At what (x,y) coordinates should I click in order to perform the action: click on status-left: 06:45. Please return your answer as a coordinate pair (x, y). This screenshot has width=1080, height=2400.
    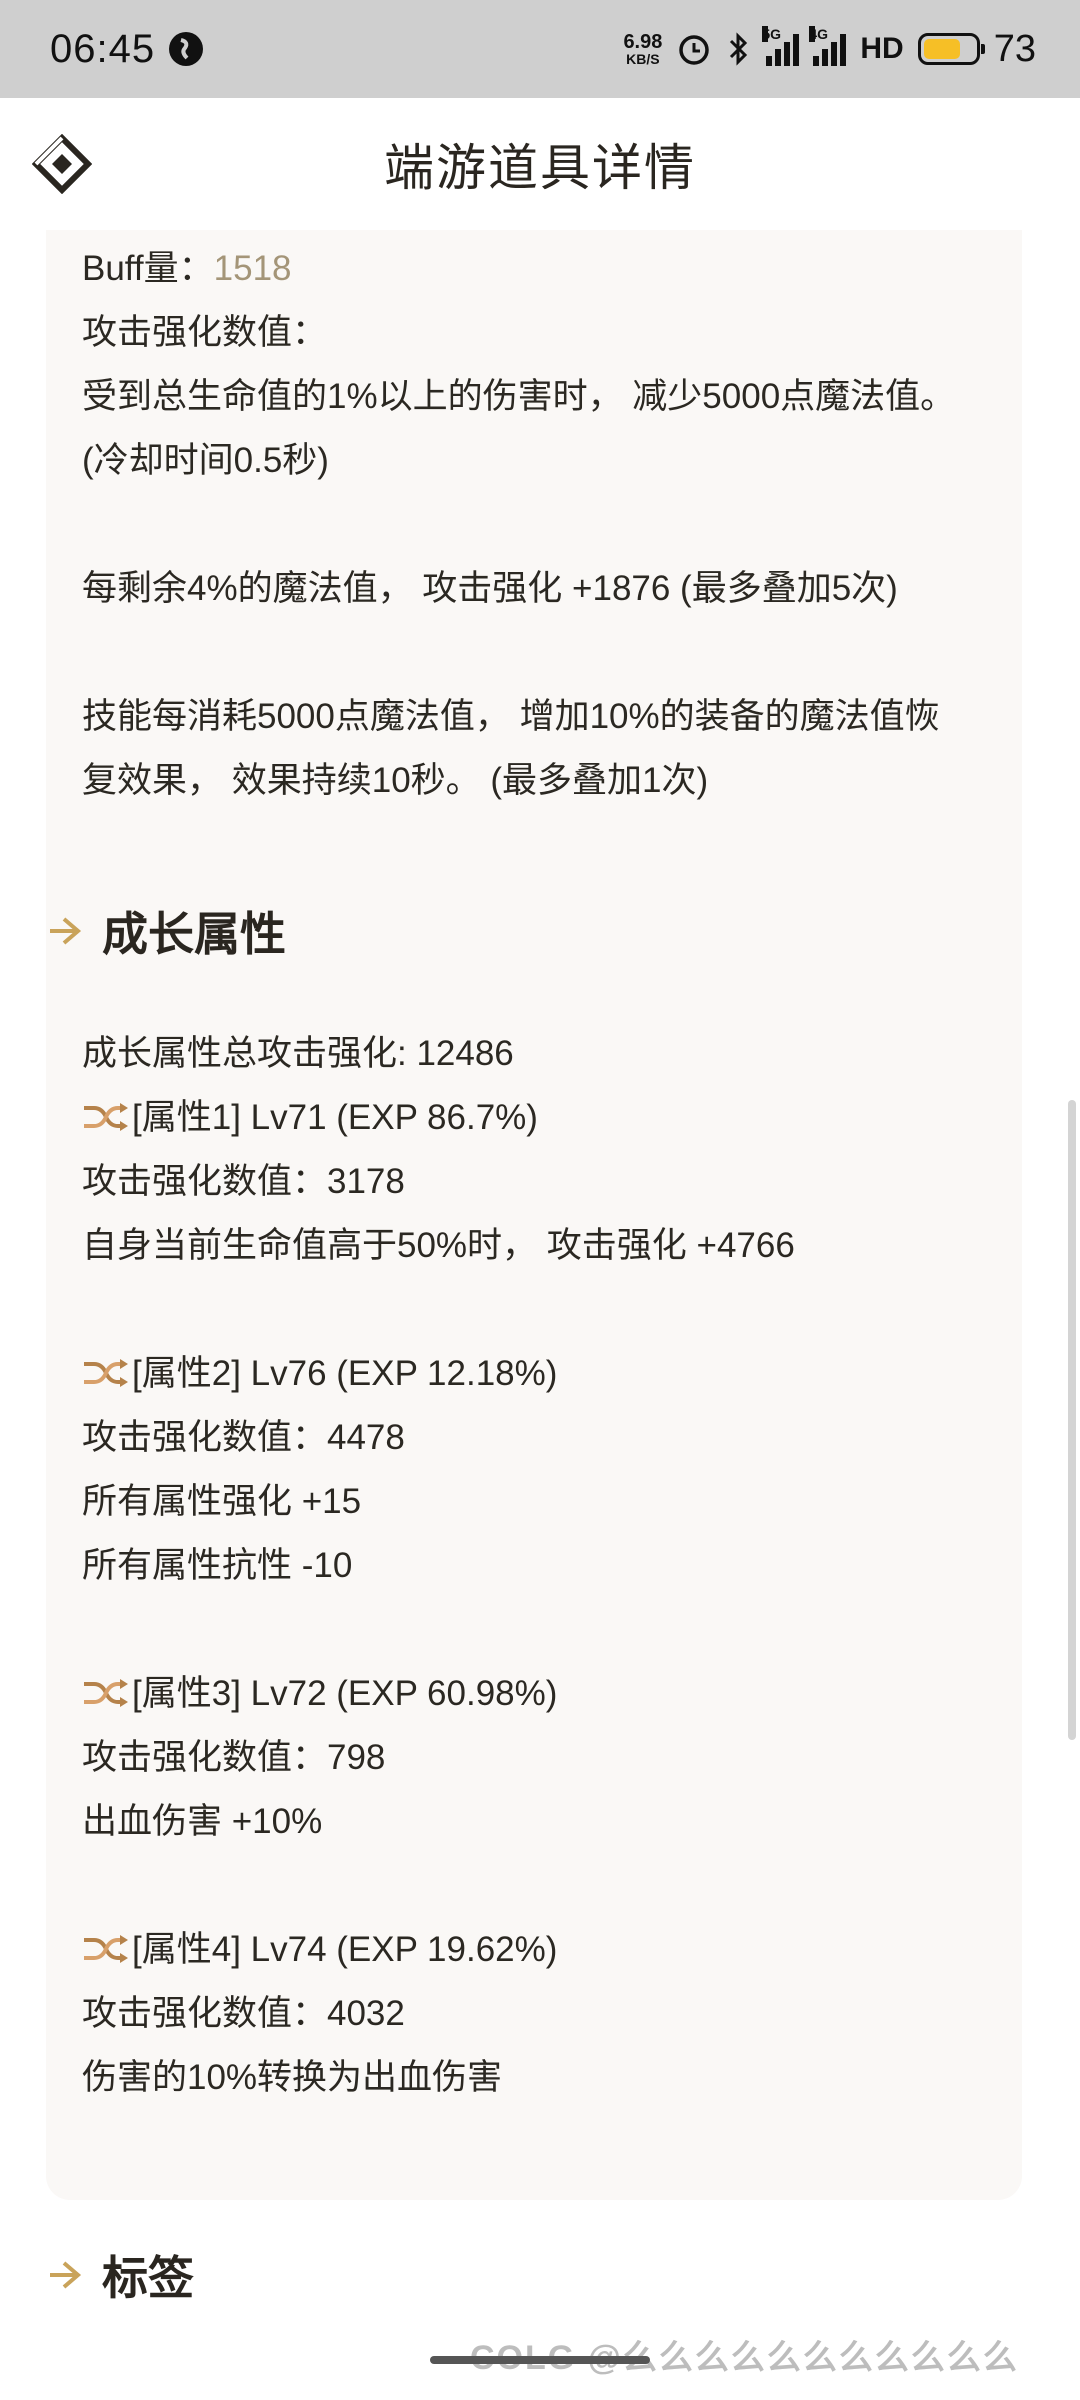
    Looking at the image, I should click on (127, 49).